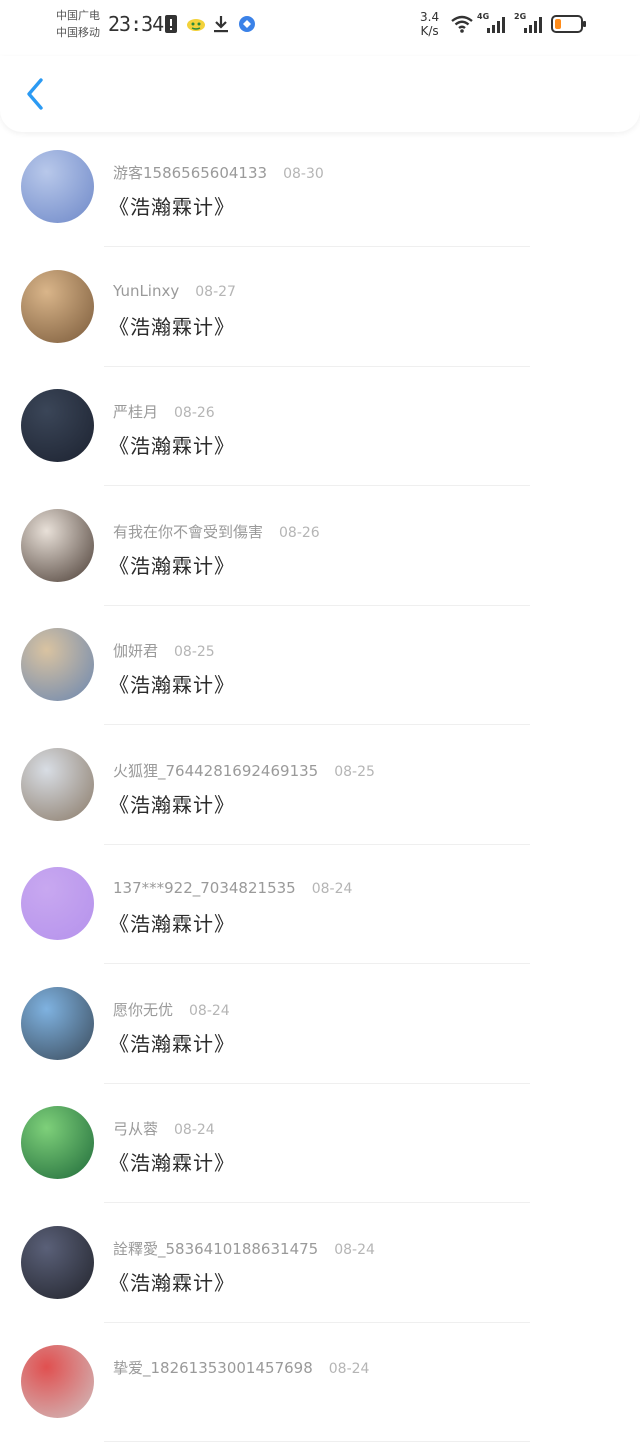 This screenshot has height=1447, width=640. What do you see at coordinates (135, 412) in the screenshot?
I see `username: 严桂月` at bounding box center [135, 412].